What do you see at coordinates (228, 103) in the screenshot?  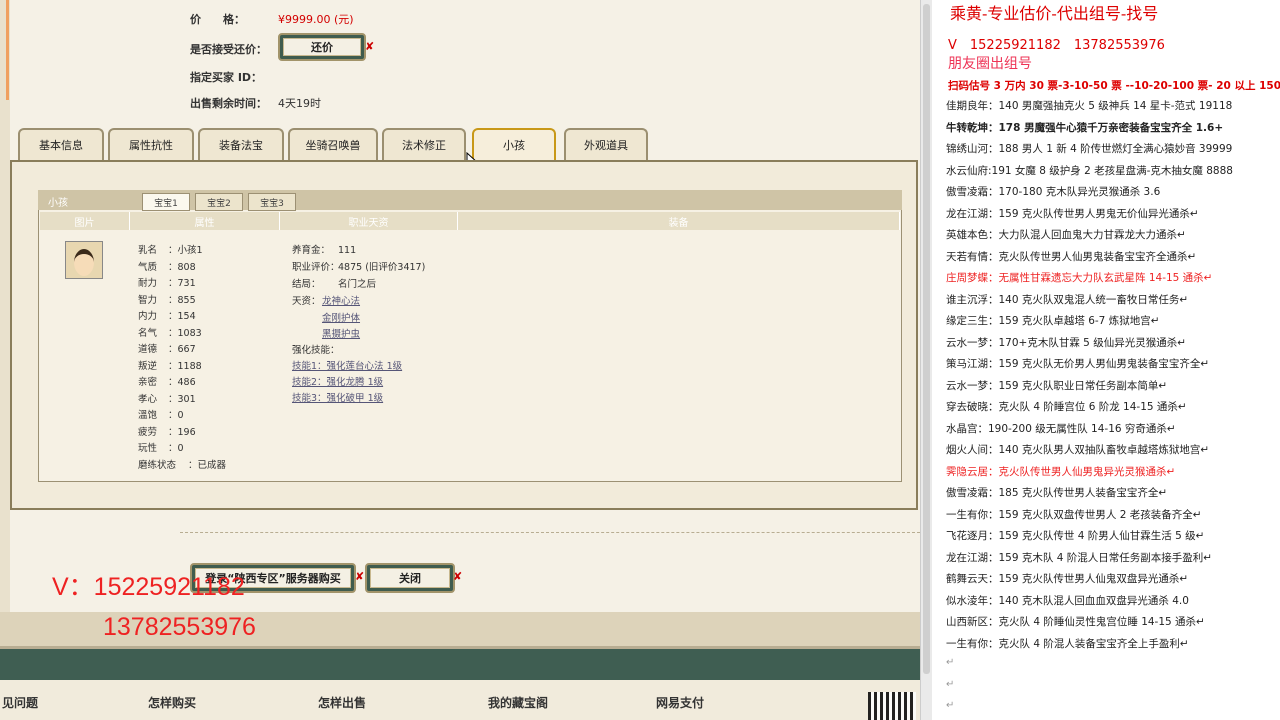 I see `remaining-label: 出售剩余时间：` at bounding box center [228, 103].